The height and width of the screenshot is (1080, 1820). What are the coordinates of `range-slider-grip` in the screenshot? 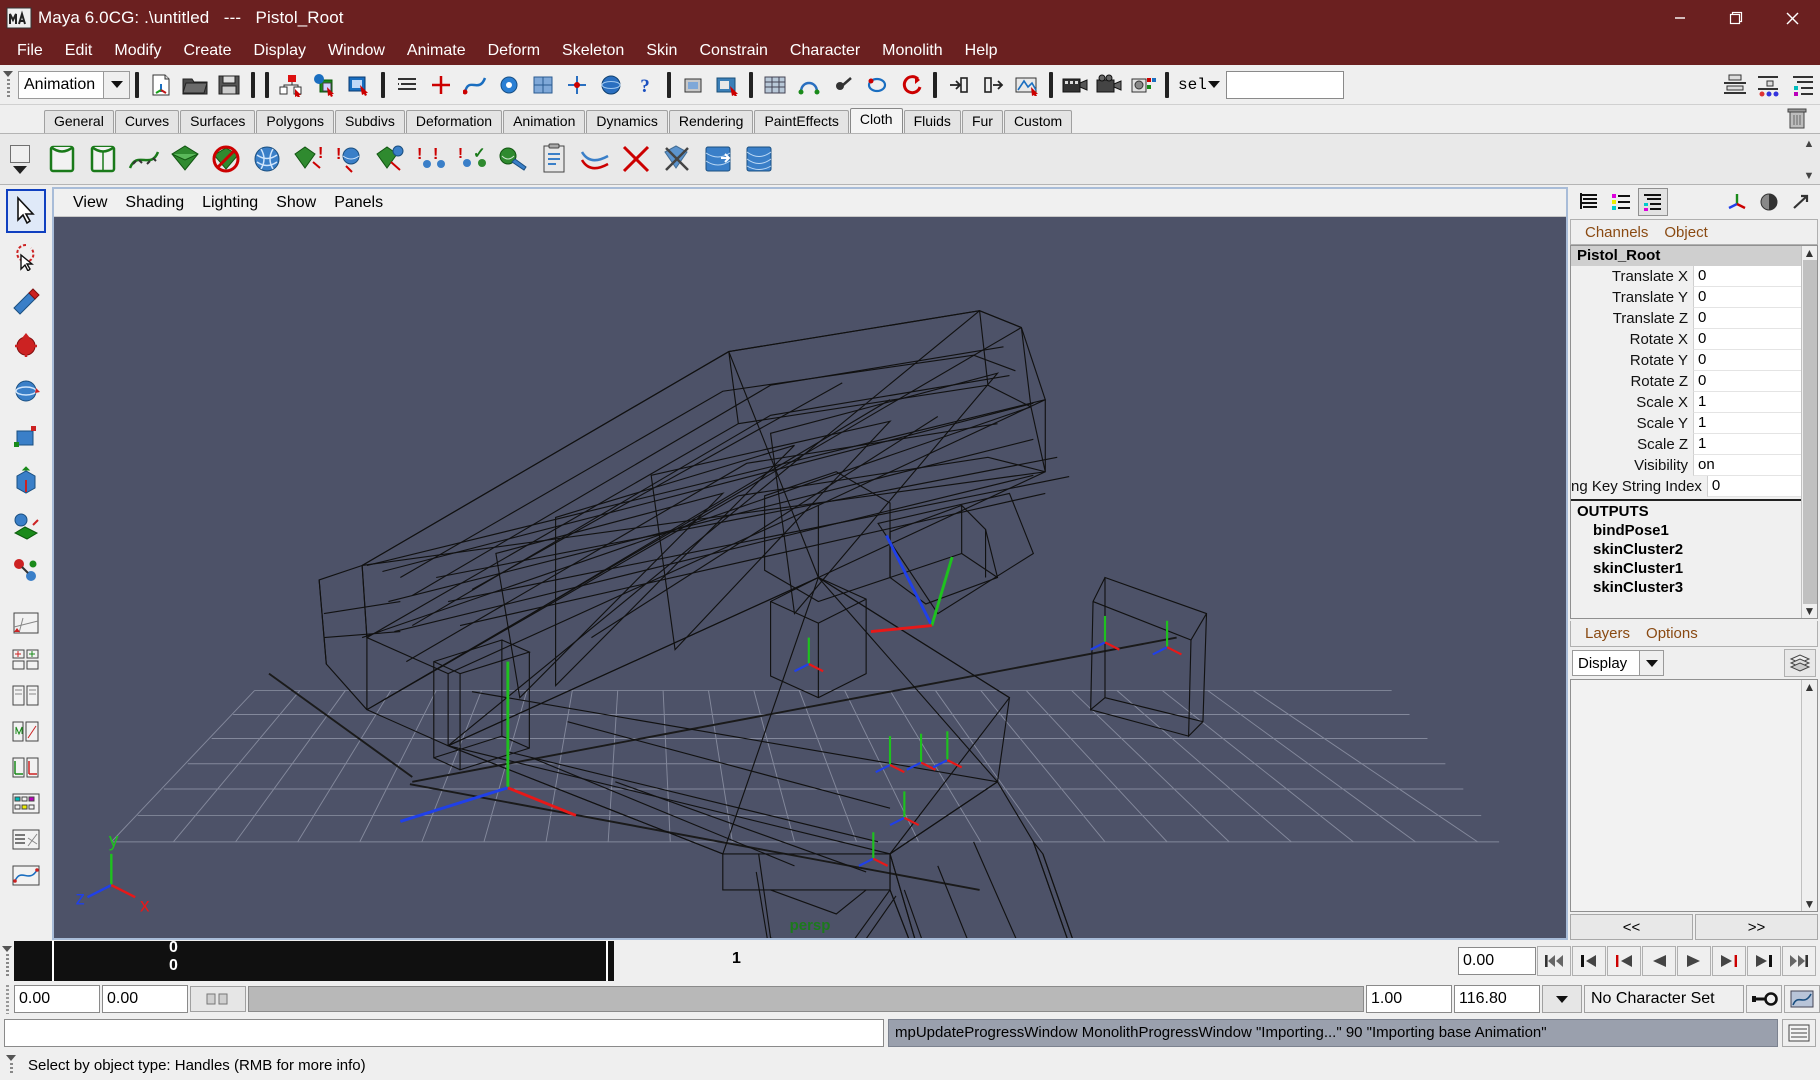 It's located at (7, 999).